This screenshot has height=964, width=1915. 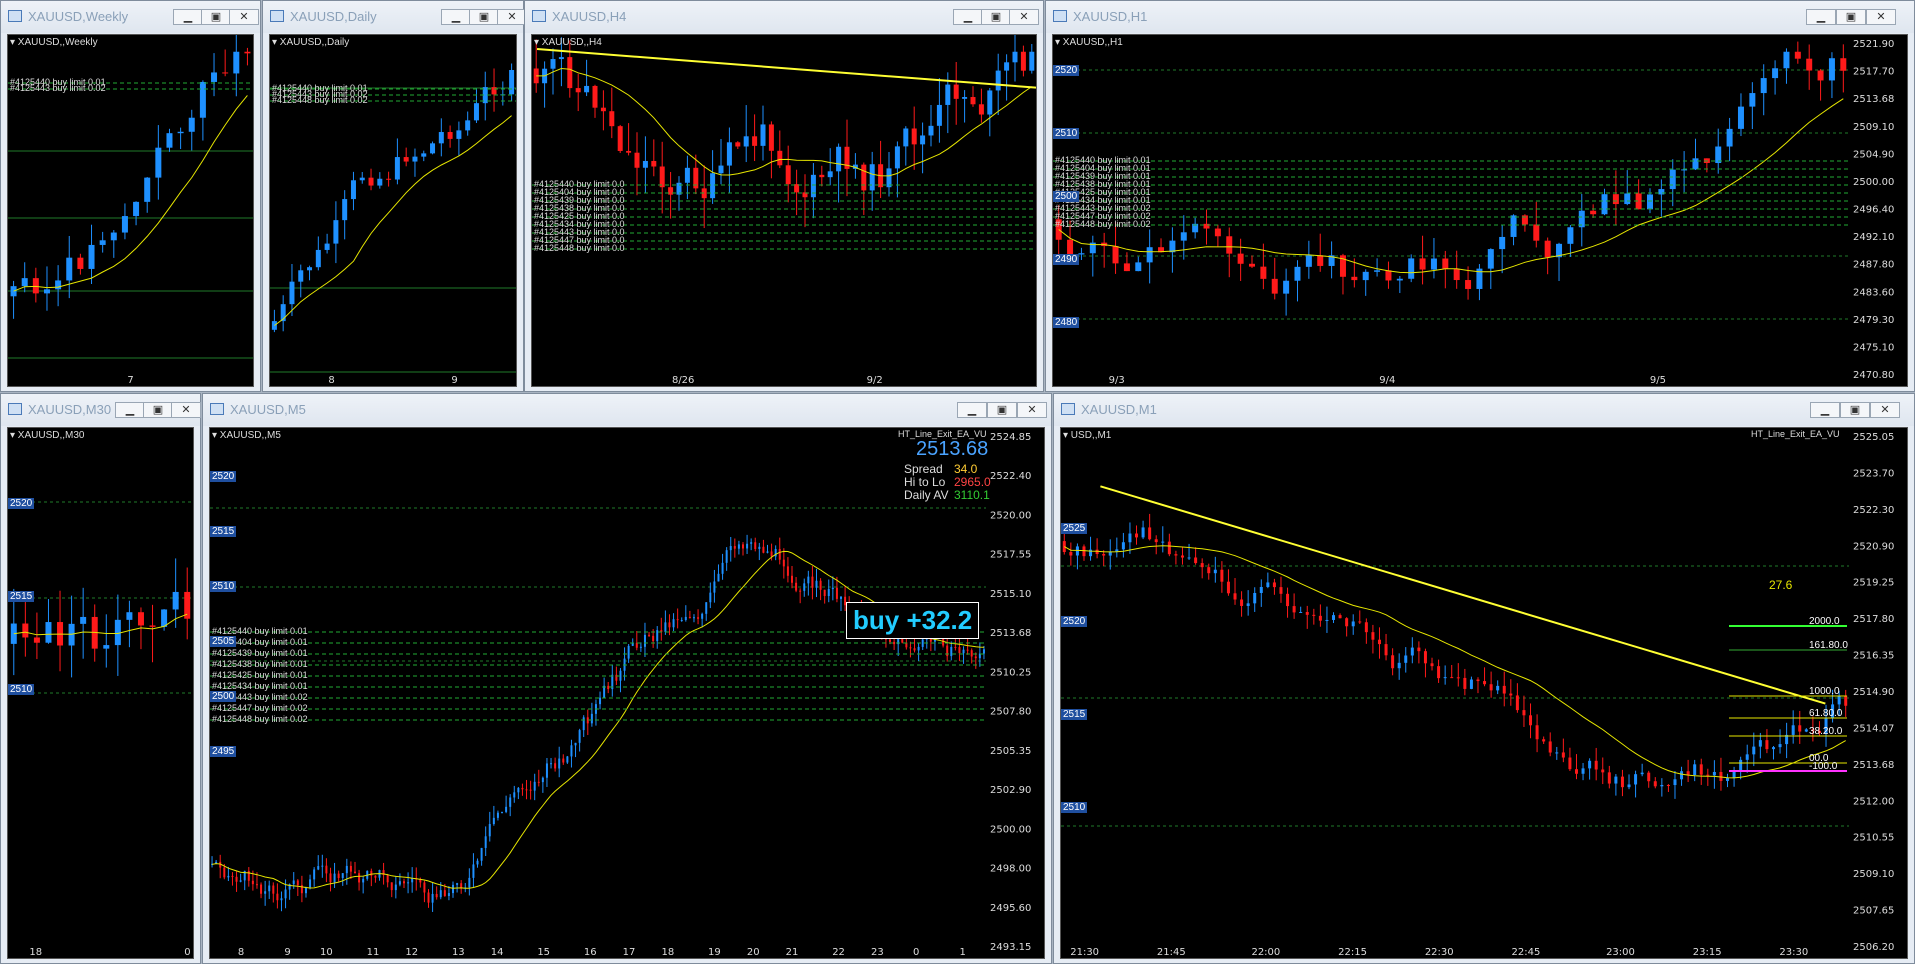 What do you see at coordinates (1873, 510) in the screenshot?
I see `y-axis-tick: 2522.30` at bounding box center [1873, 510].